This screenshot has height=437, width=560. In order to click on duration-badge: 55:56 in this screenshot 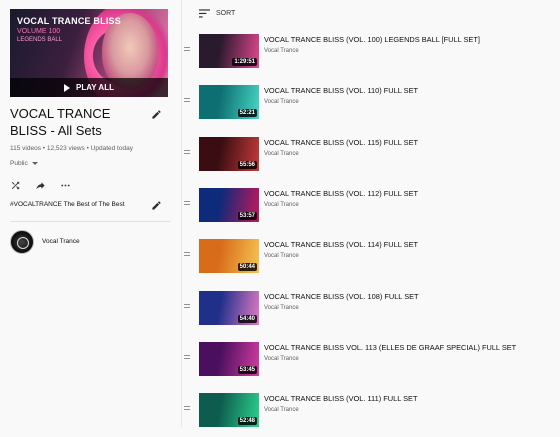, I will do `click(247, 165)`.